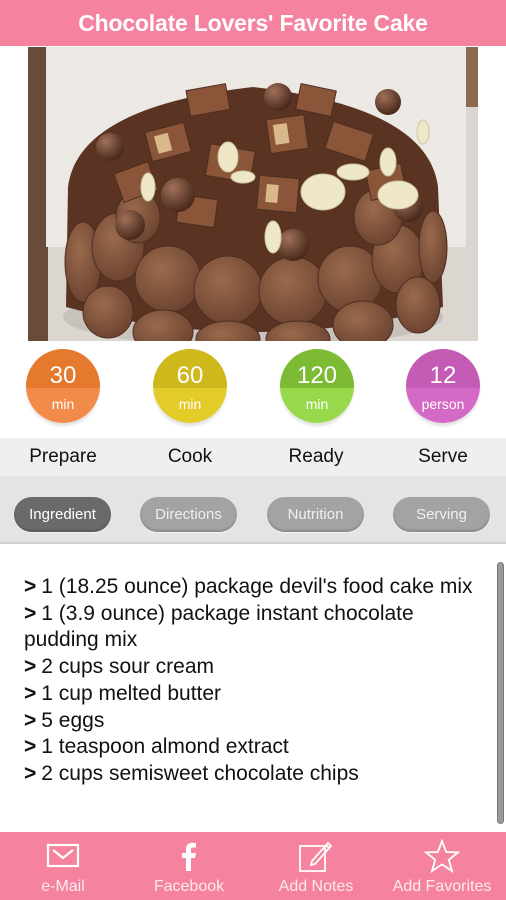 The width and height of the screenshot is (506, 900). I want to click on email-button: e-Mail, so click(63, 866).